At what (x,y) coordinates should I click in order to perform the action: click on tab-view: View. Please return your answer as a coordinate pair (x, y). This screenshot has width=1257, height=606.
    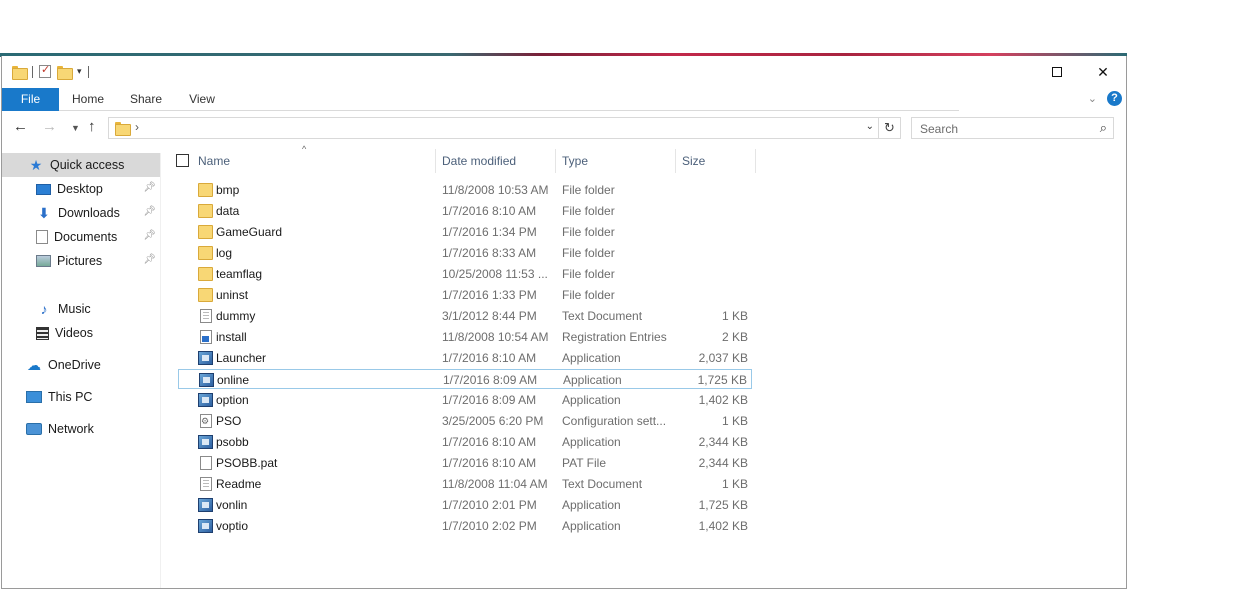
    Looking at the image, I should click on (202, 99).